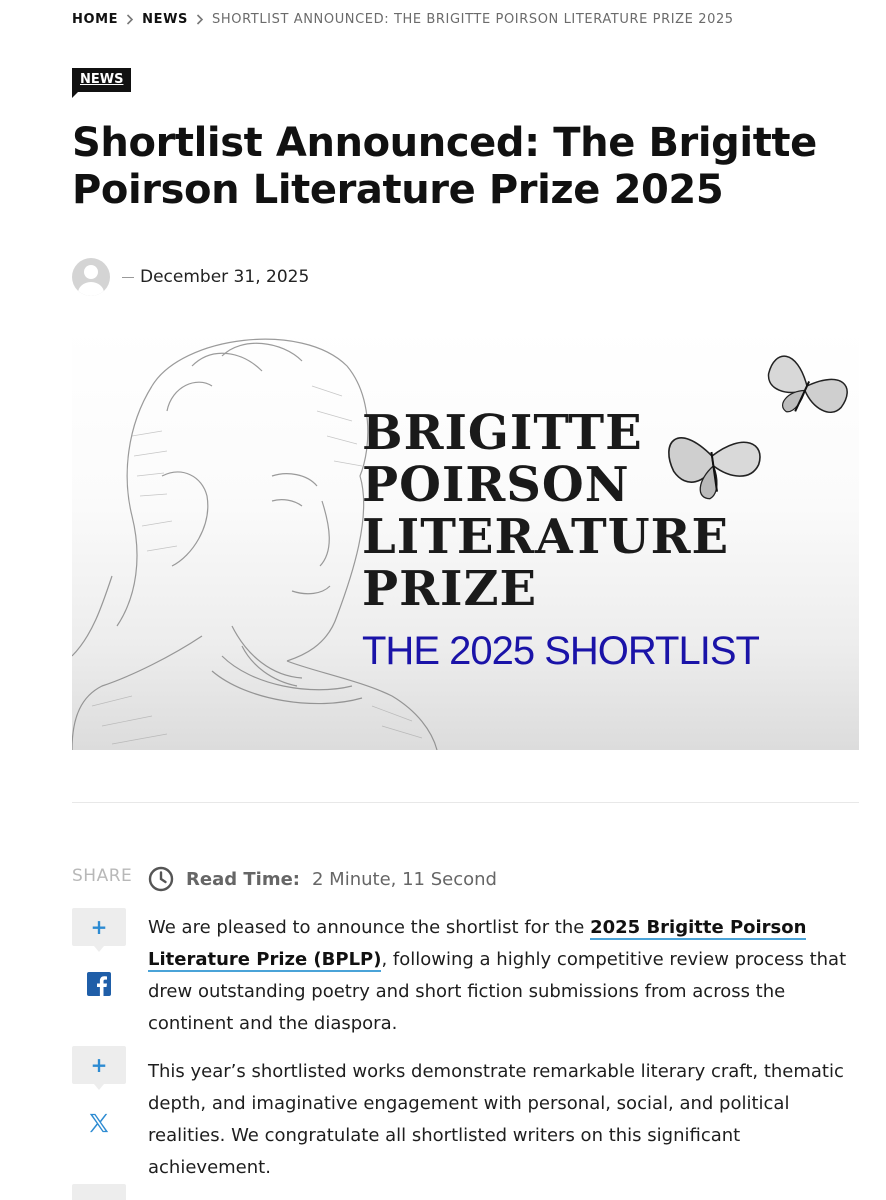  I want to click on hero-title-line-2: POIRSON, so click(496, 485).